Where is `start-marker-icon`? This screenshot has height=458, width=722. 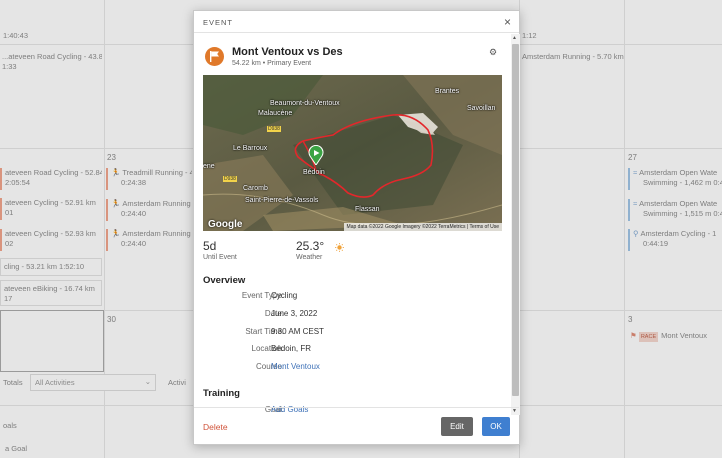 start-marker-icon is located at coordinates (316, 155).